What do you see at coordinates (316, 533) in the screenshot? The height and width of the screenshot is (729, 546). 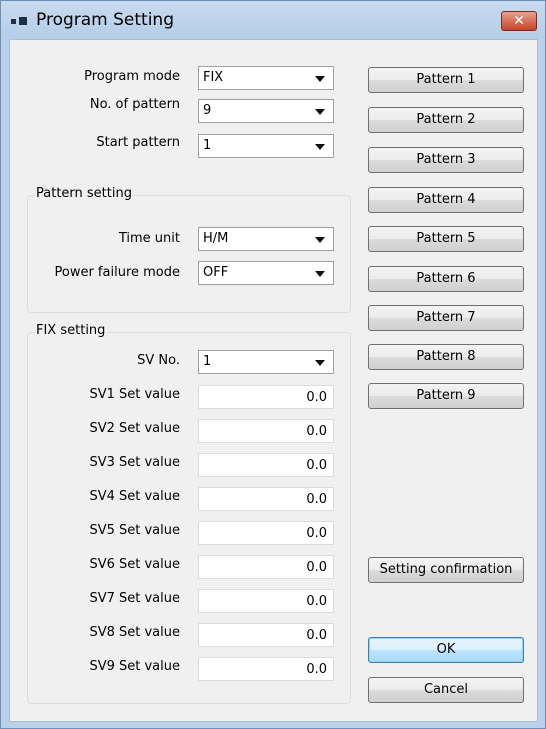 I see `sv5-value: 0.0` at bounding box center [316, 533].